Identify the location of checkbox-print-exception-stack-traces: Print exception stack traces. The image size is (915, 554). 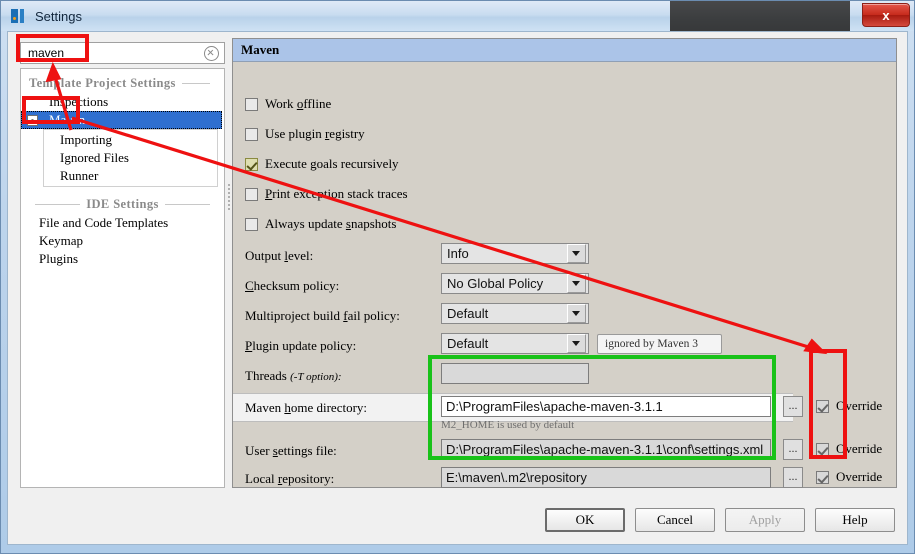
(326, 194).